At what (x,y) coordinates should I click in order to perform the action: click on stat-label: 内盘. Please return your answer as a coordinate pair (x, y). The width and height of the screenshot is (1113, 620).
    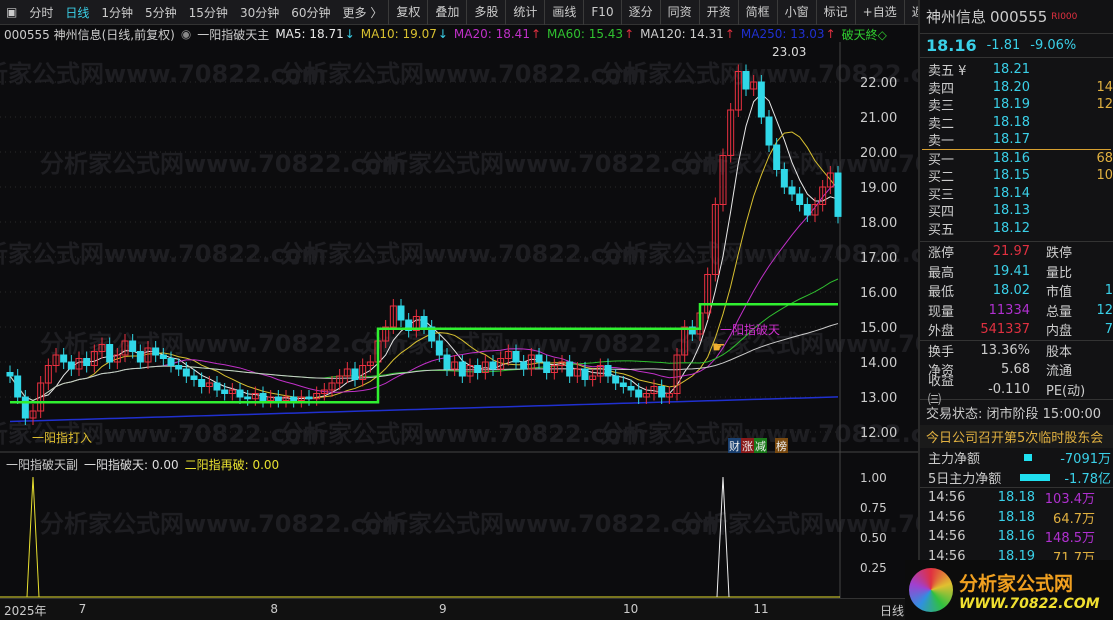
    Looking at the image, I should click on (1059, 332).